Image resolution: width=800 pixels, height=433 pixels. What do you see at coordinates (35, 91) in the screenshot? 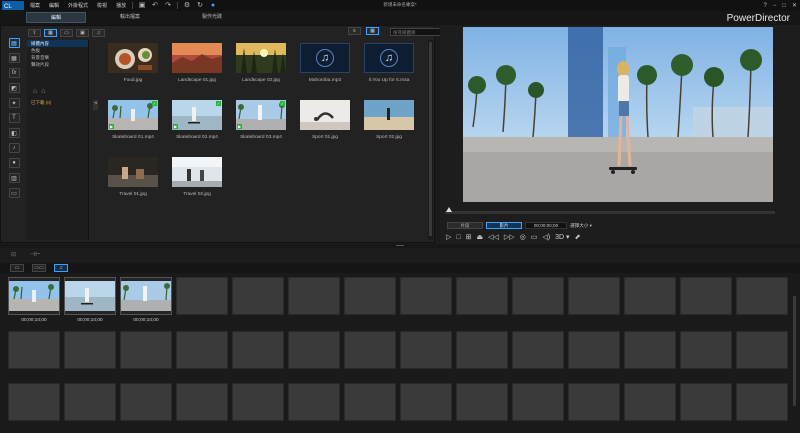
I see `tag-icon: ⌂` at bounding box center [35, 91].